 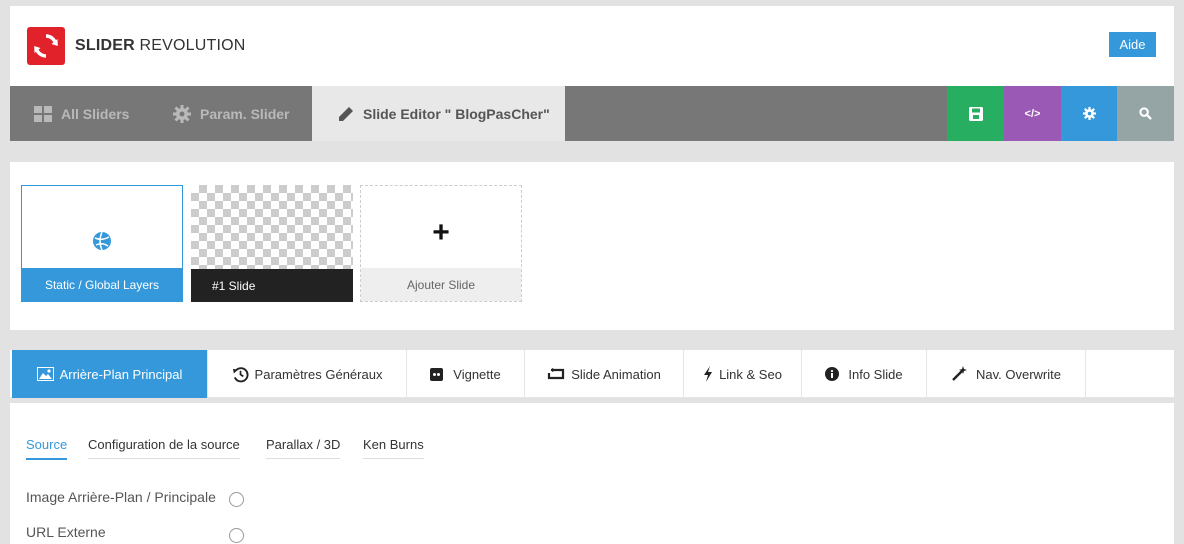 I want to click on image-icon, so click(x=45, y=374).